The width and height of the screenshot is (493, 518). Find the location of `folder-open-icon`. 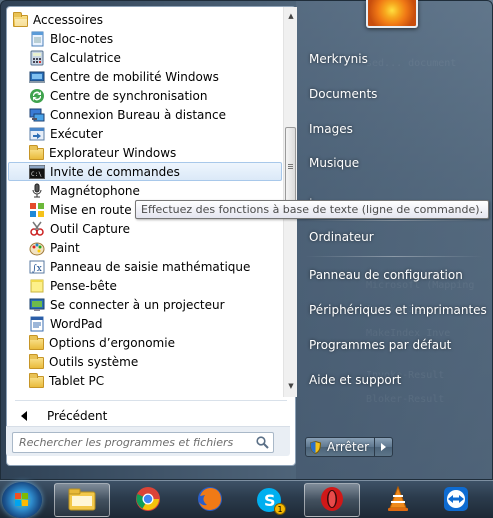

folder-open-icon is located at coordinates (20, 19).